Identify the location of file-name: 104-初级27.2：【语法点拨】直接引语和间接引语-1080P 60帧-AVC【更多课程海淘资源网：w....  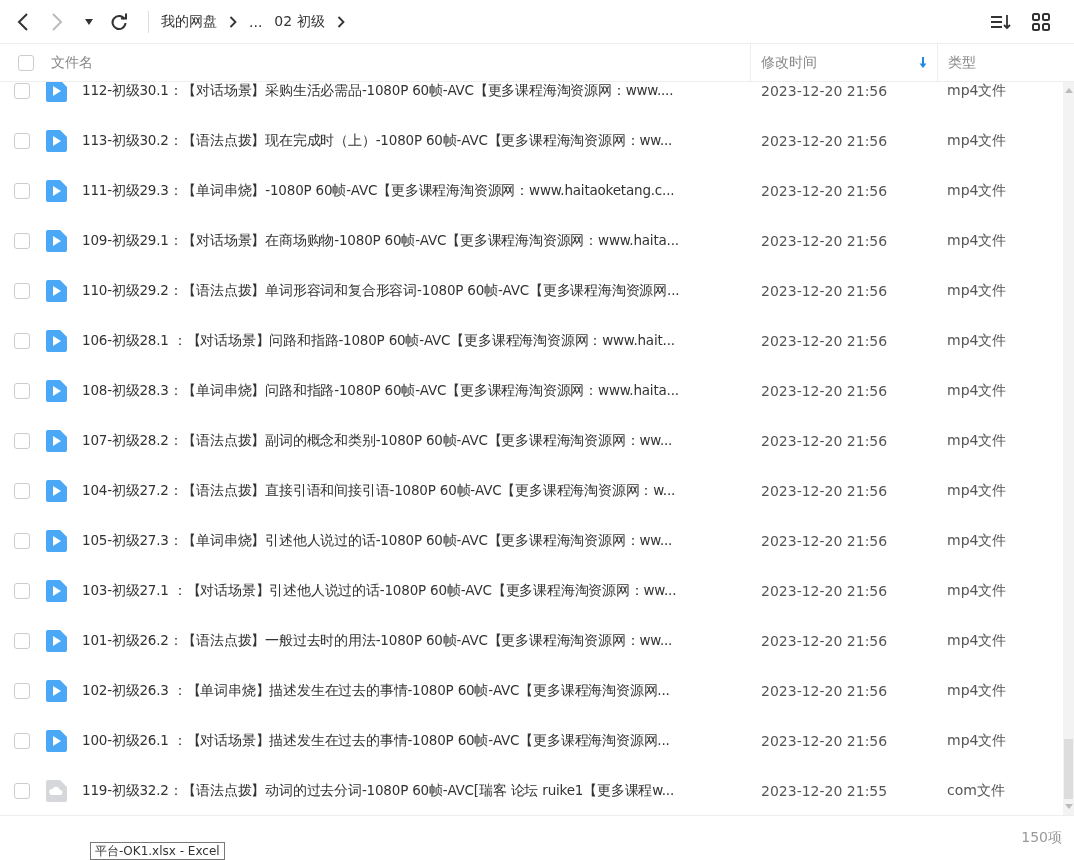
(379, 491).